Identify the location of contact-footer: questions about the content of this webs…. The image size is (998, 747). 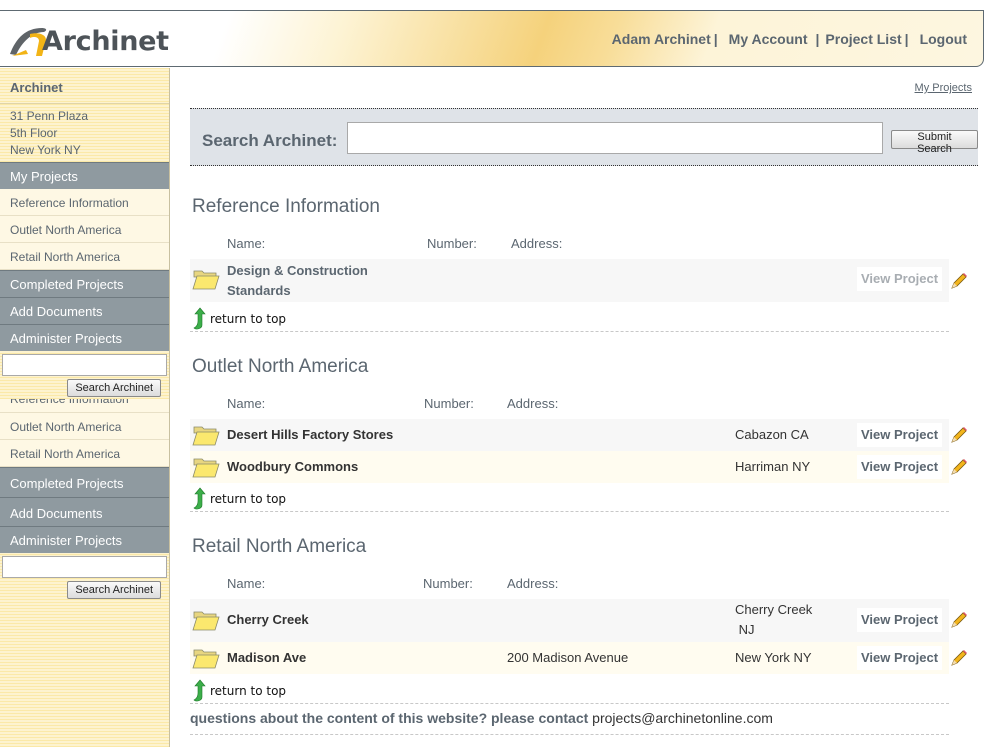
(481, 718).